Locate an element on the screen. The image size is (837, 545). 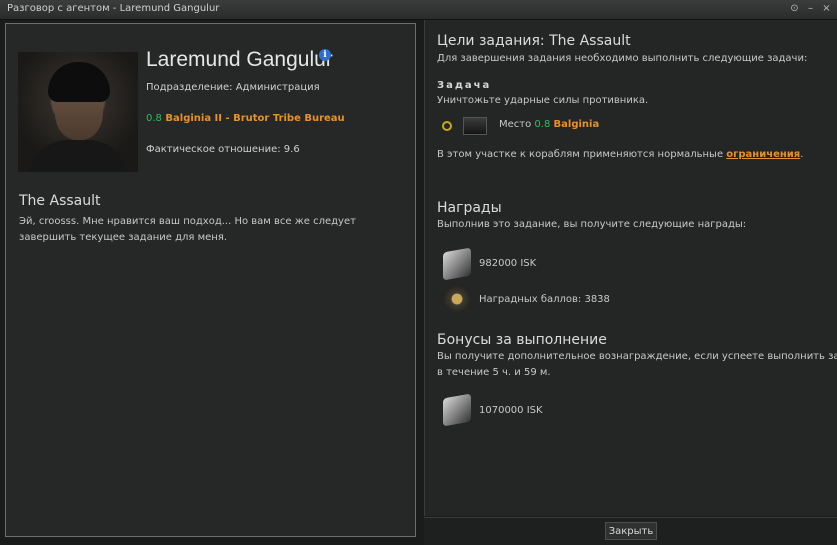
info-icon: i is located at coordinates (325, 55).